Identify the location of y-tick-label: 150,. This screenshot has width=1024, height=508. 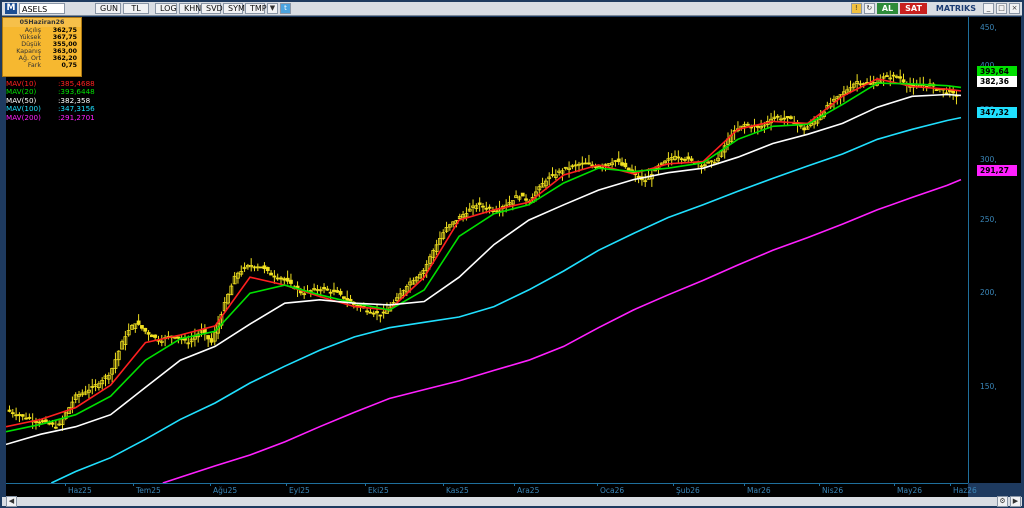
(988, 387).